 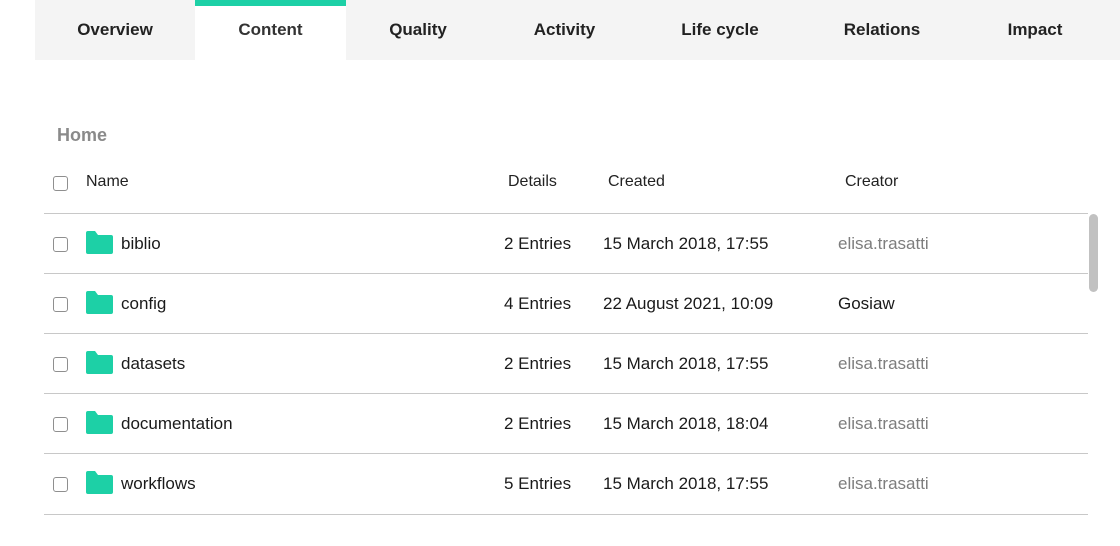 I want to click on tab-quality: Quality, so click(x=418, y=30).